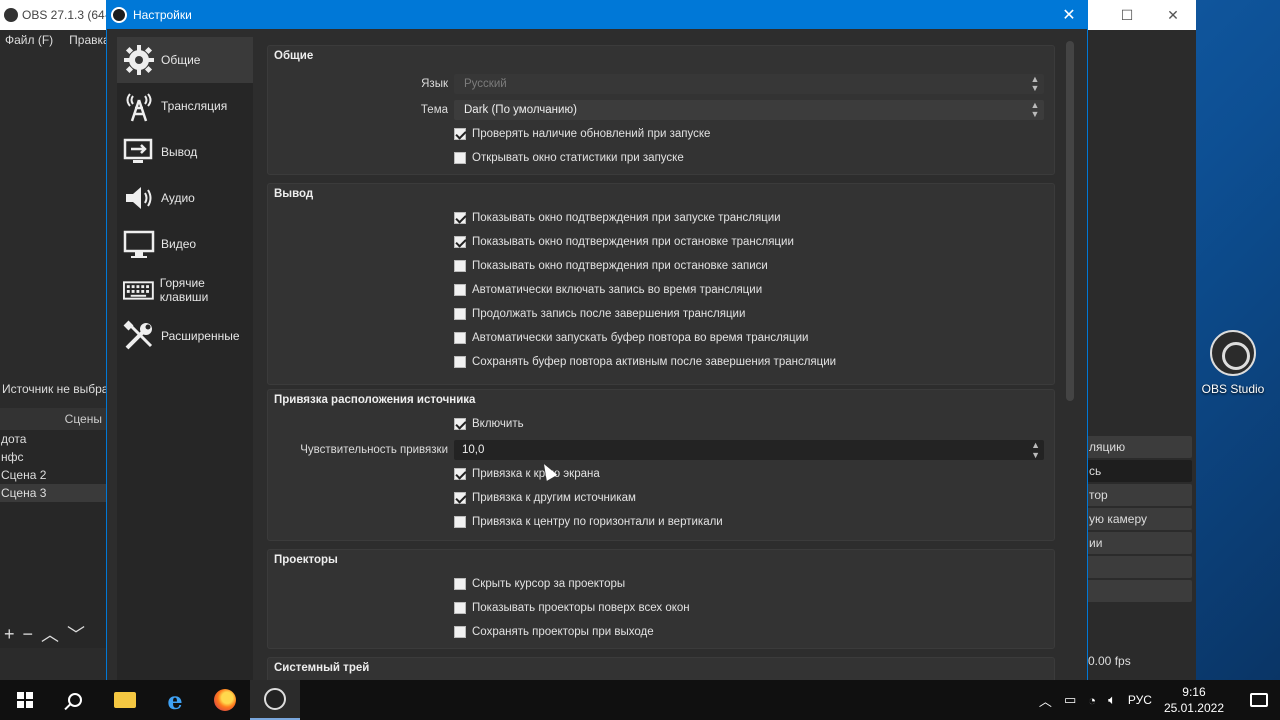 The height and width of the screenshot is (720, 1280). What do you see at coordinates (1112, 700) in the screenshot?
I see `volume-icon: 🔈︎` at bounding box center [1112, 700].